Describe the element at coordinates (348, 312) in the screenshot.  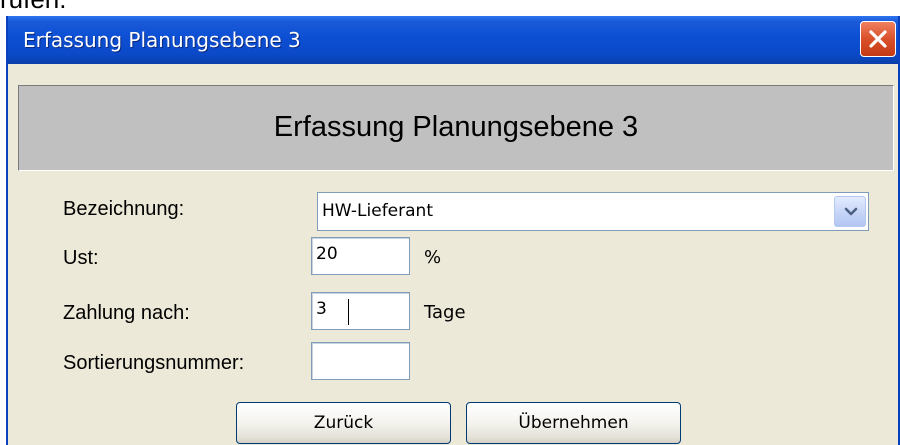
I see `text-cursor` at that location.